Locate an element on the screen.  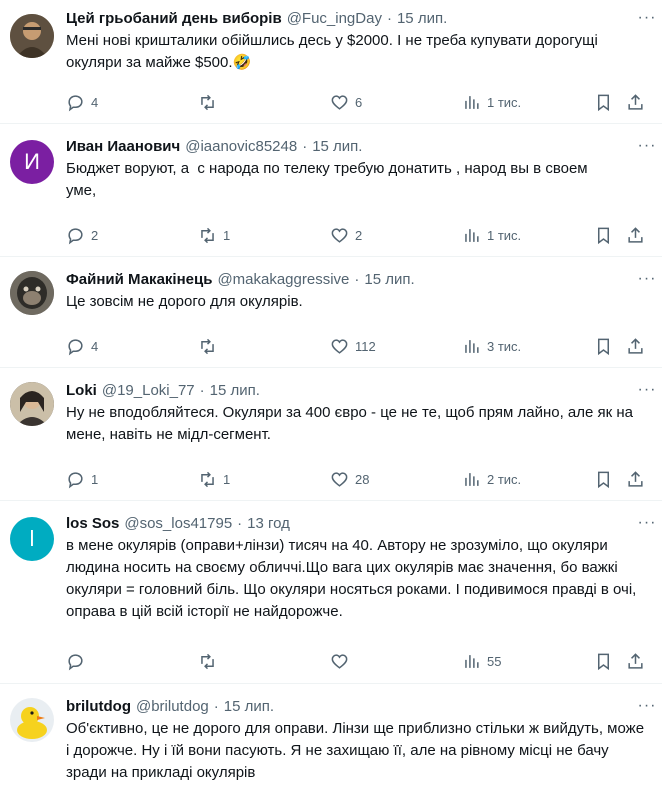
person-photo-icon is located at coordinates (32, 404).